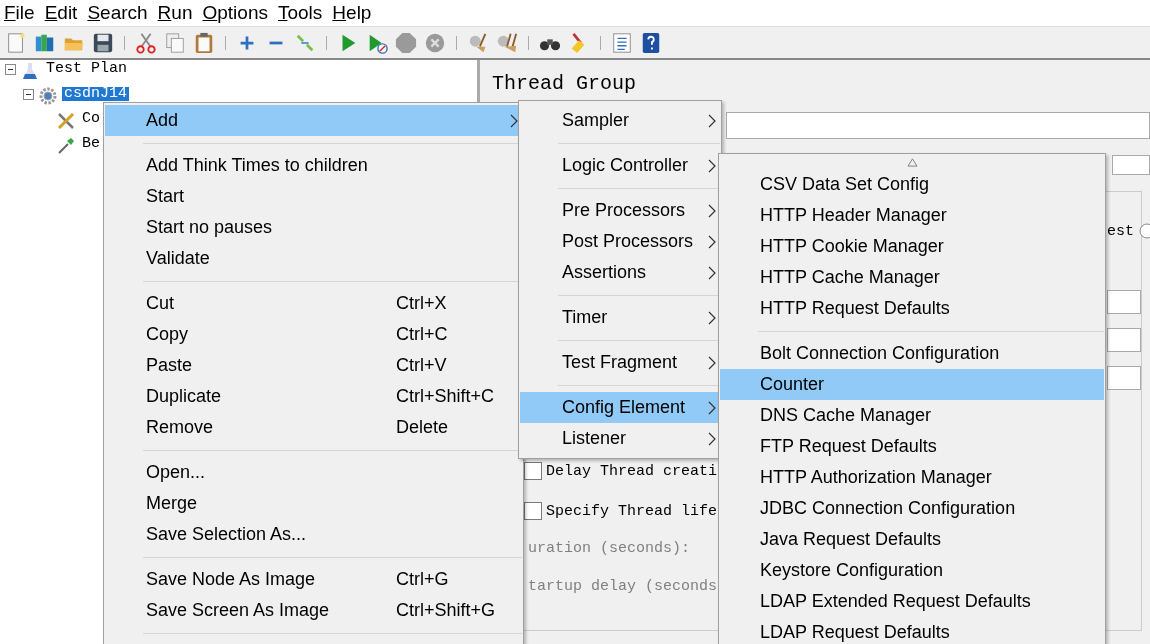  What do you see at coordinates (623, 587) in the screenshot?
I see `field-label: tartup delay (seconds` at bounding box center [623, 587].